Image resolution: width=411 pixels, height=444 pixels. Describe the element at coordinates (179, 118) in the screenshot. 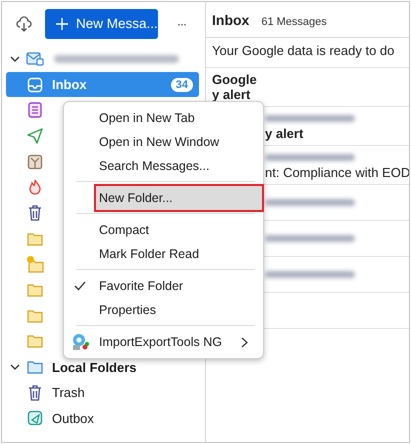

I see `menu-item: Open in New Tab` at that location.